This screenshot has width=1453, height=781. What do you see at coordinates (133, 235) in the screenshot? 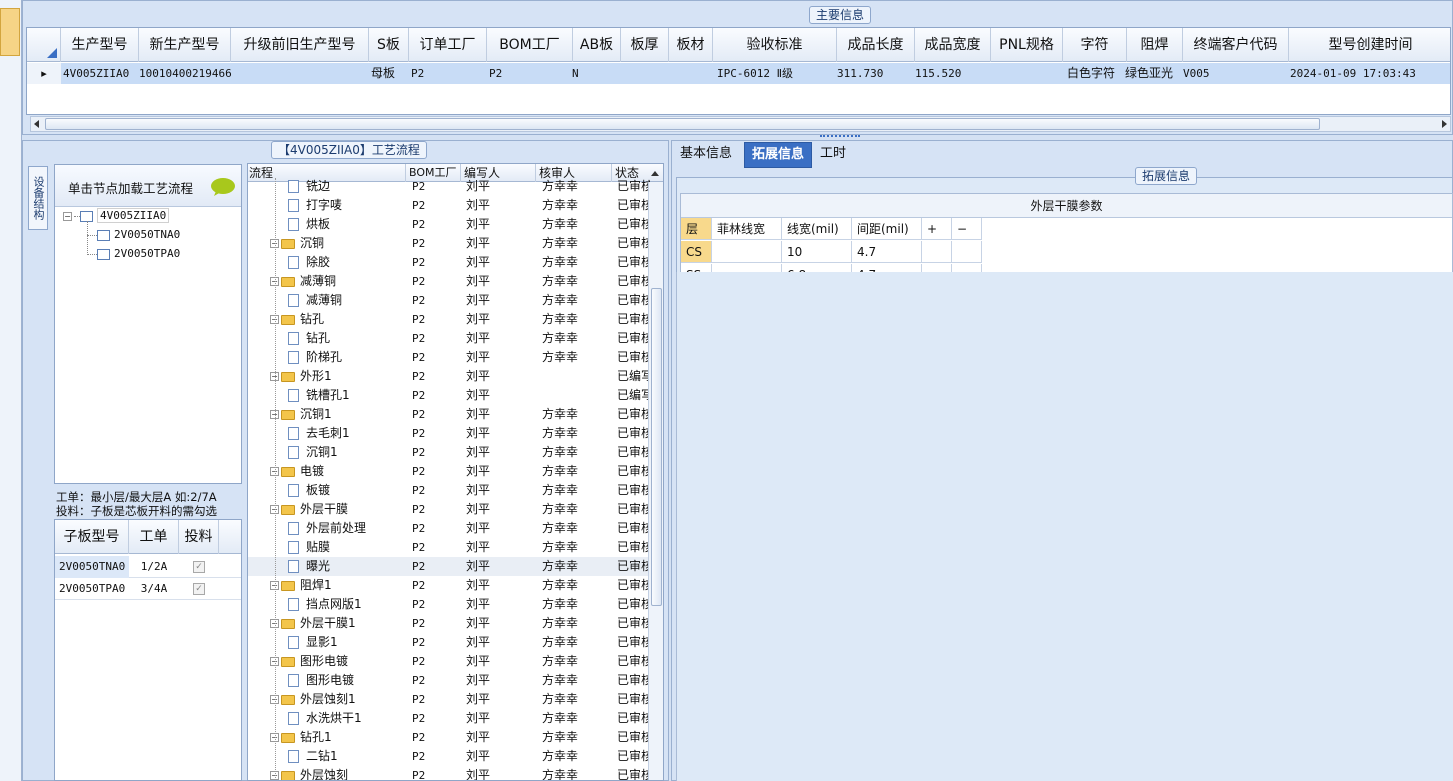
I see `tree-child-node: 2V0050TNA0` at bounding box center [133, 235].